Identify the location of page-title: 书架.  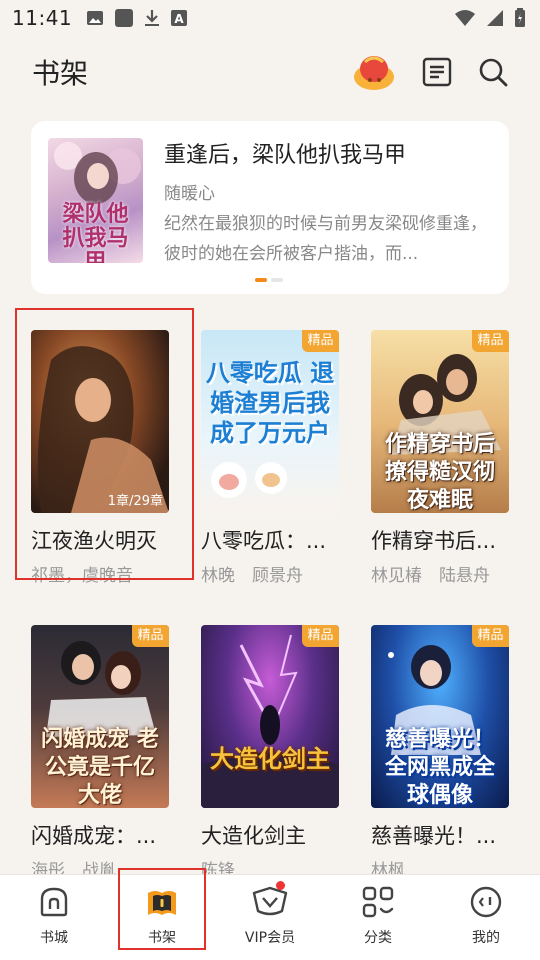
(60, 73).